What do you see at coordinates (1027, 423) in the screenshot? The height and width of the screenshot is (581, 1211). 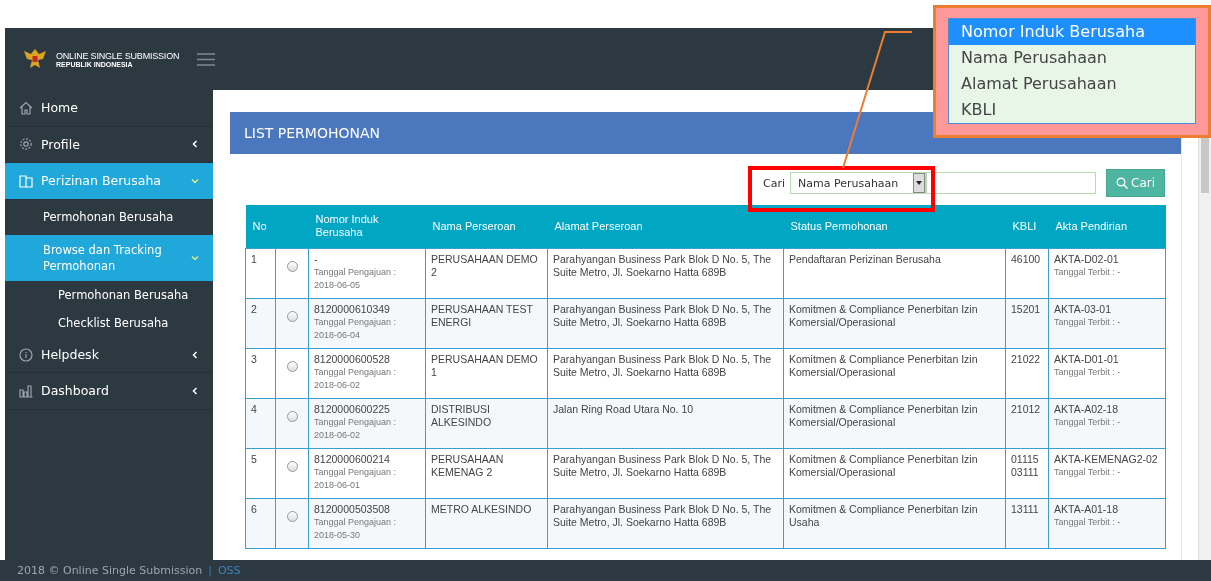 I see `table-cell: 21012` at bounding box center [1027, 423].